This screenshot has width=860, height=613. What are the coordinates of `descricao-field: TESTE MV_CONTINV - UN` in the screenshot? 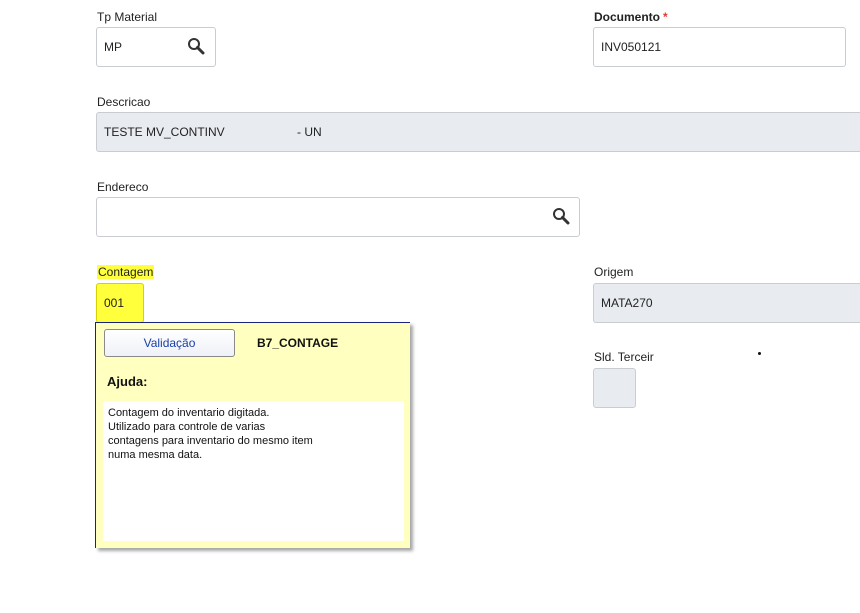 It's located at (478, 132).